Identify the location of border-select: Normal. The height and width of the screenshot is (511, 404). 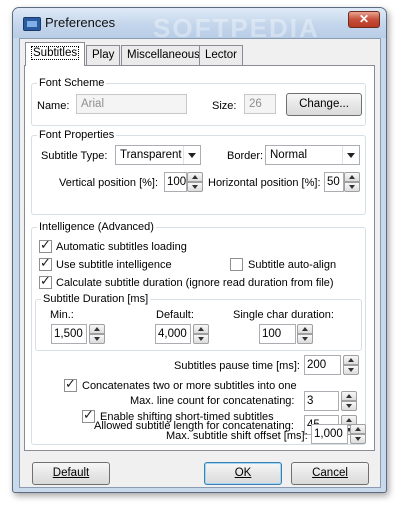
(312, 155).